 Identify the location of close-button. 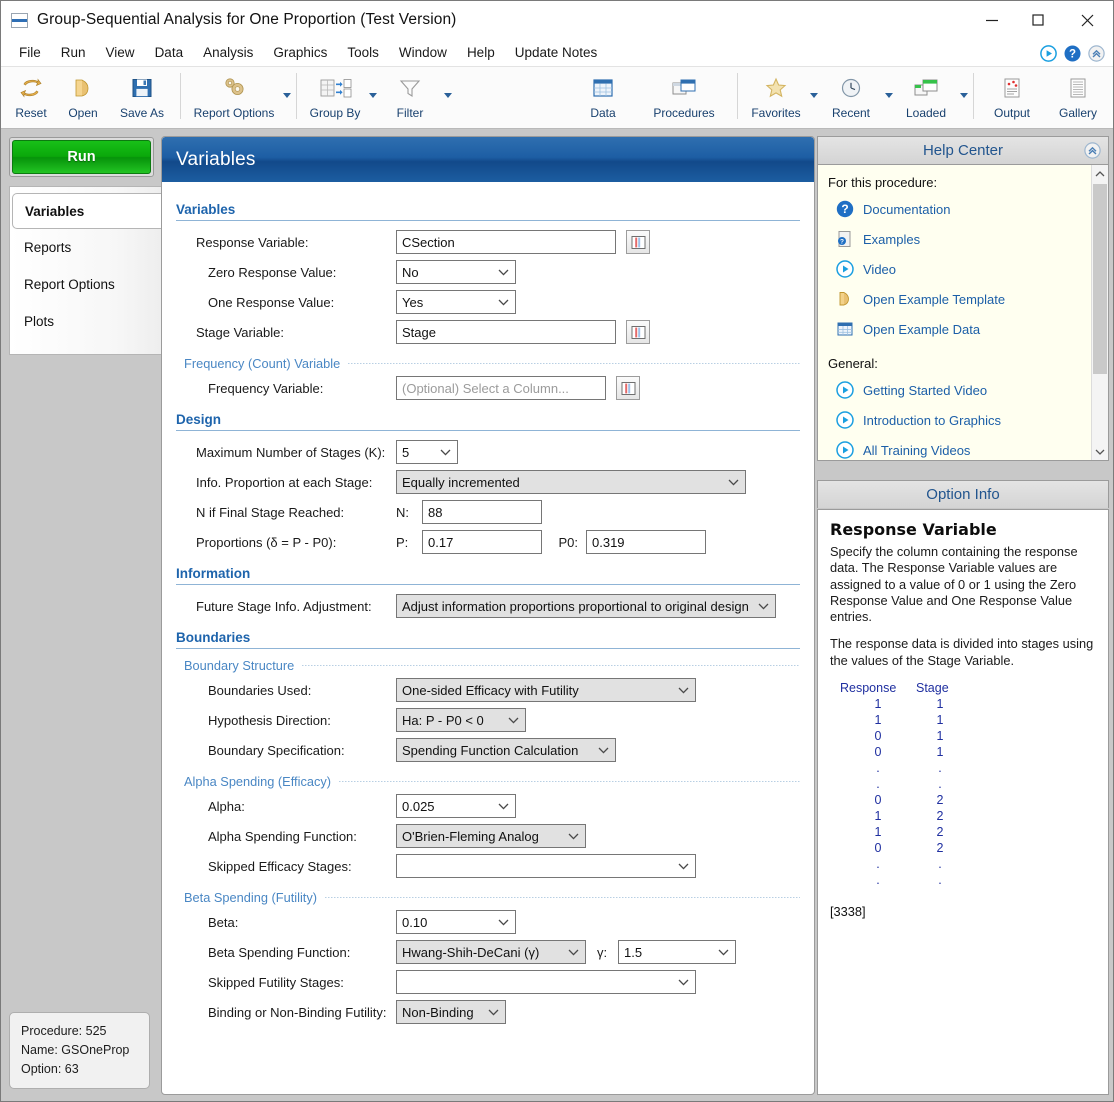
(1087, 20).